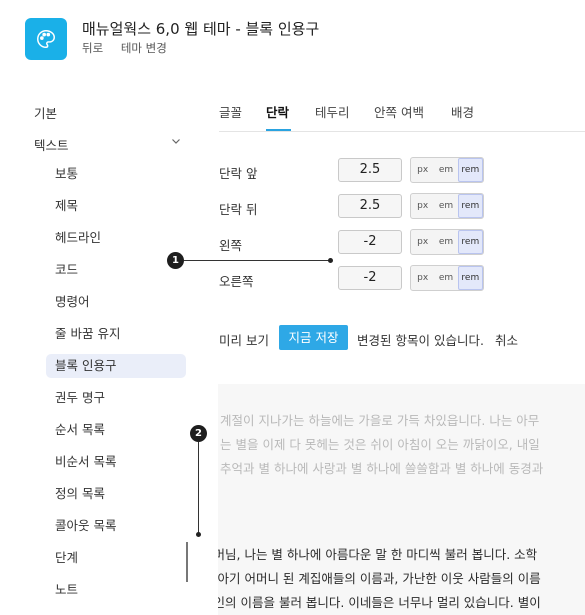 The height and width of the screenshot is (615, 585). What do you see at coordinates (462, 111) in the screenshot?
I see `tab-background: 배경` at bounding box center [462, 111].